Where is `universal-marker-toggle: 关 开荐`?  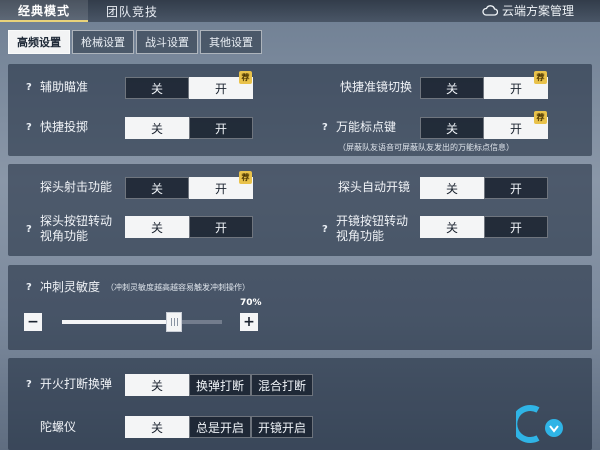
universal-marker-toggle: 关 开荐 is located at coordinates (484, 125).